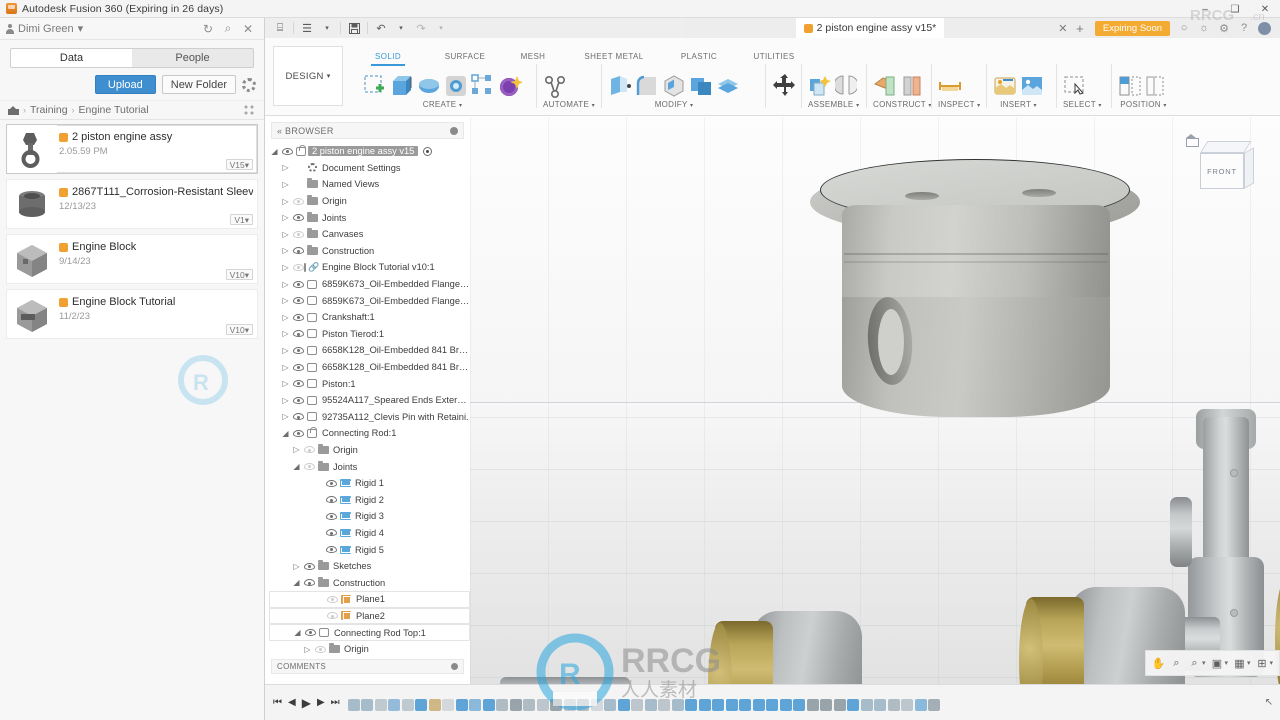  I want to click on browser-node: ▷ Named Views, so click(369, 184).